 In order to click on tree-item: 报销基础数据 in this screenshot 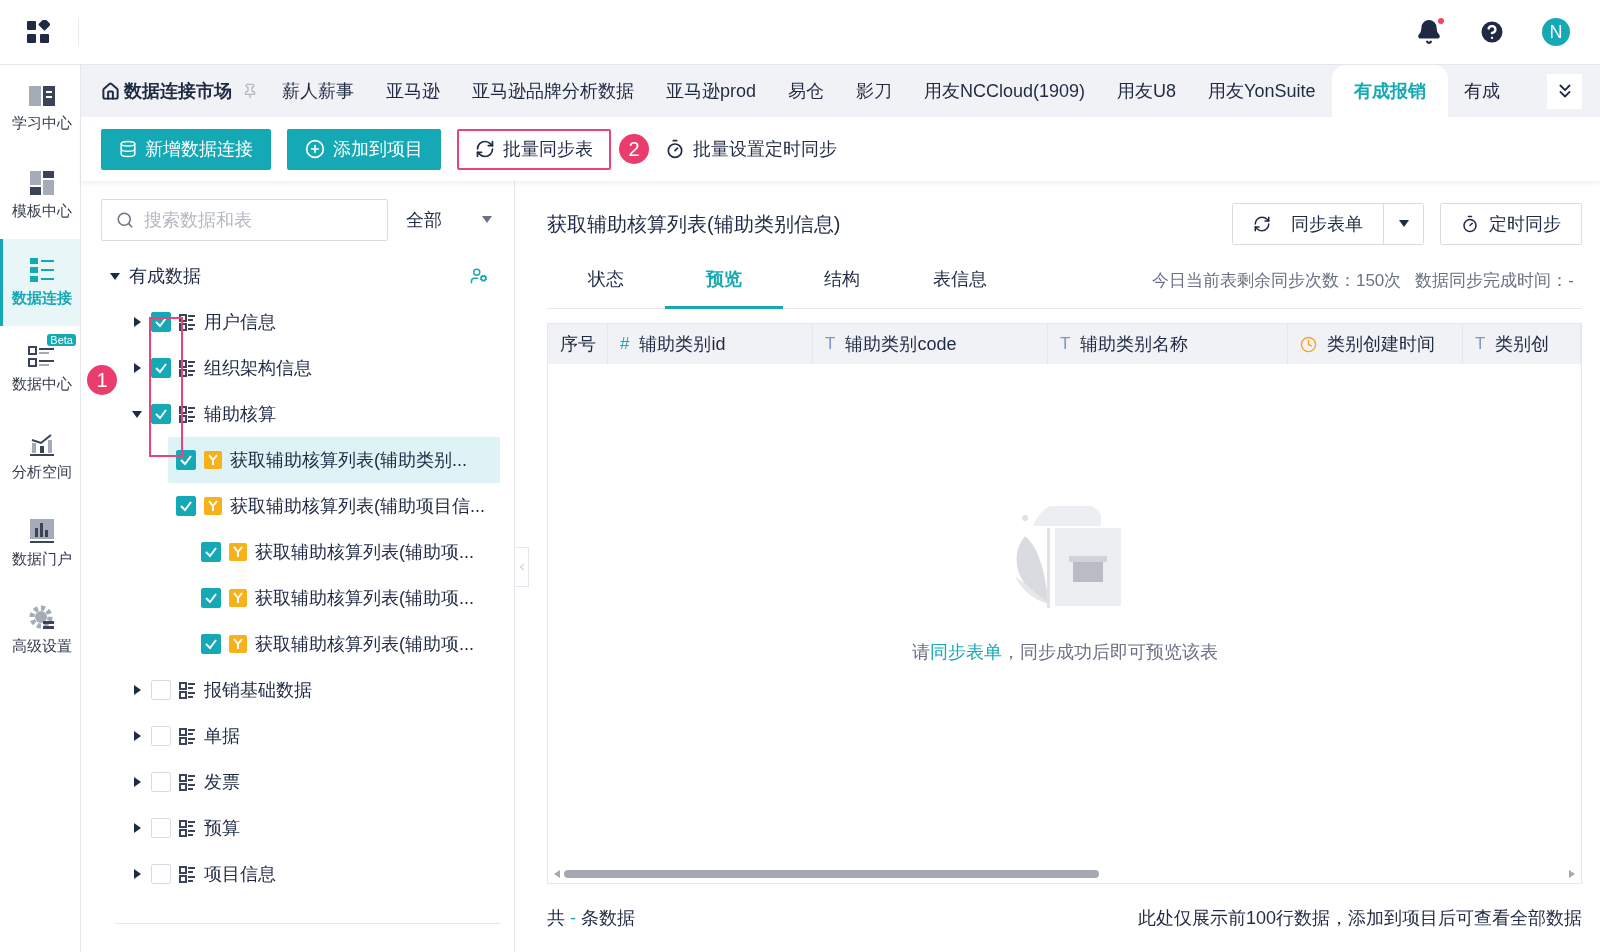, I will do `click(311, 690)`.